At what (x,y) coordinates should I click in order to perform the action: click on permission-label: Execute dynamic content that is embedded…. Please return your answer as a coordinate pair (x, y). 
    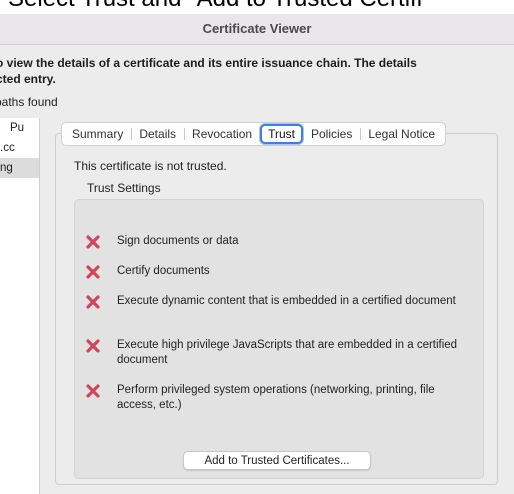
    Looking at the image, I should click on (286, 301).